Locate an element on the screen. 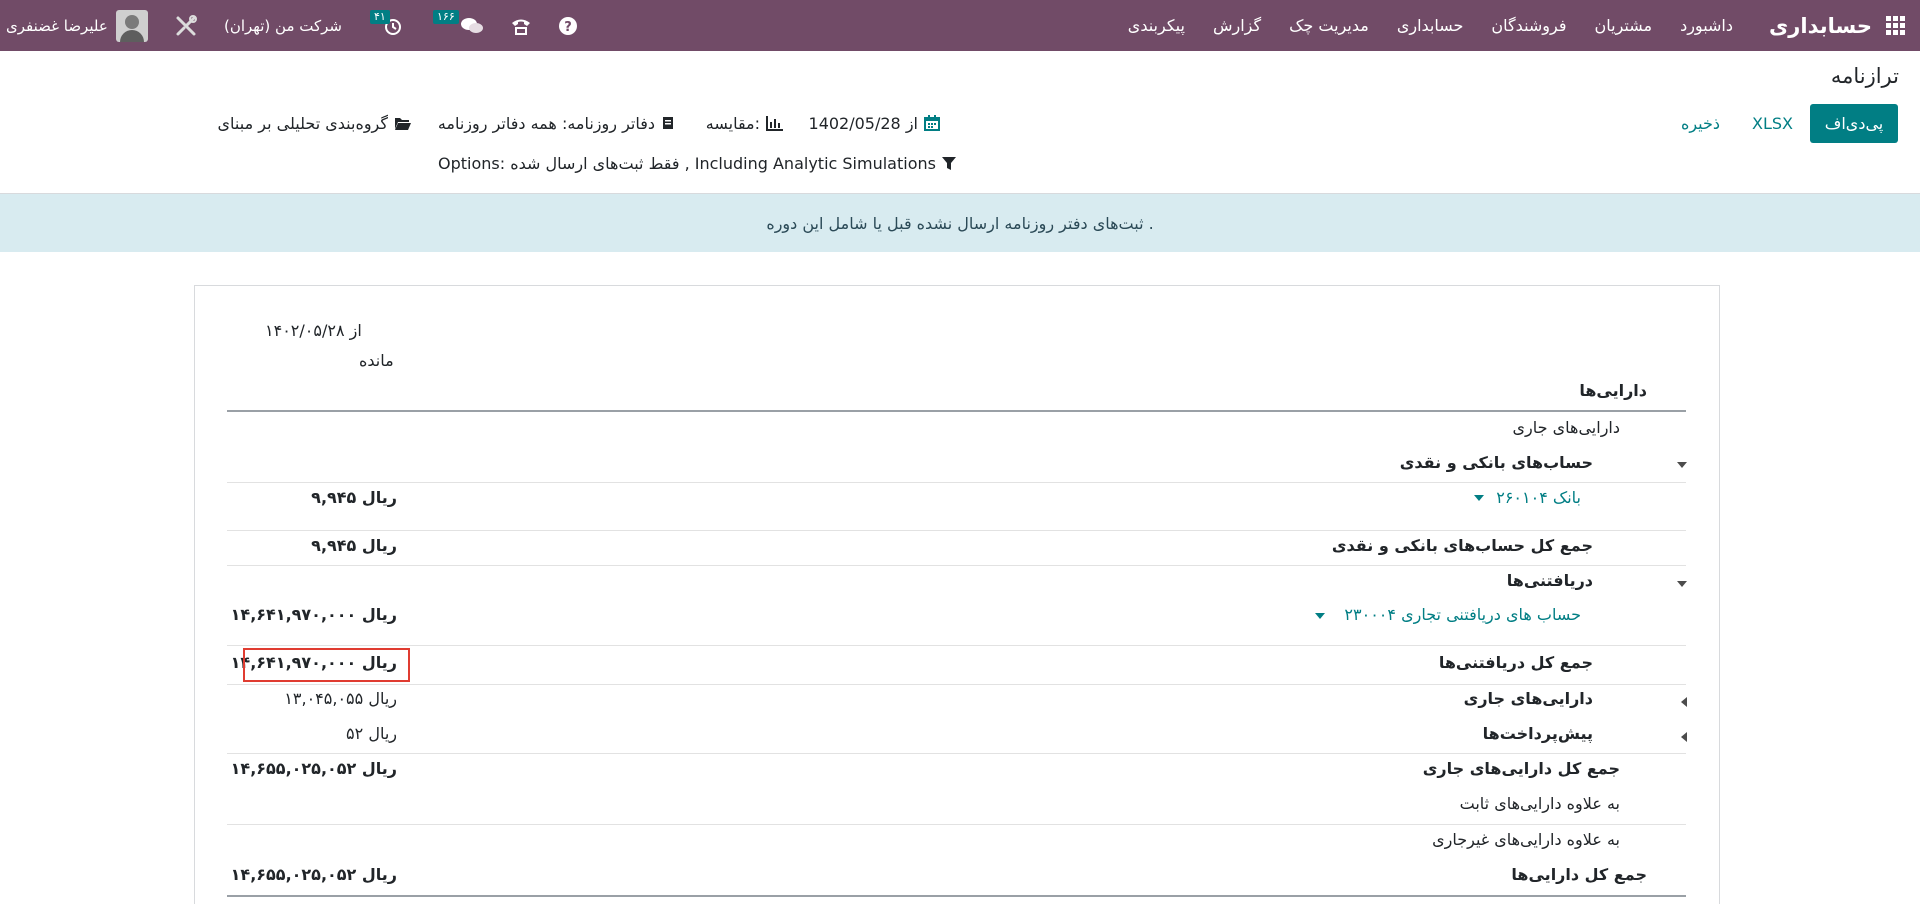 This screenshot has height=904, width=1920. total-receivables: جمع کل دریافتنی‌ها is located at coordinates (1515, 662).